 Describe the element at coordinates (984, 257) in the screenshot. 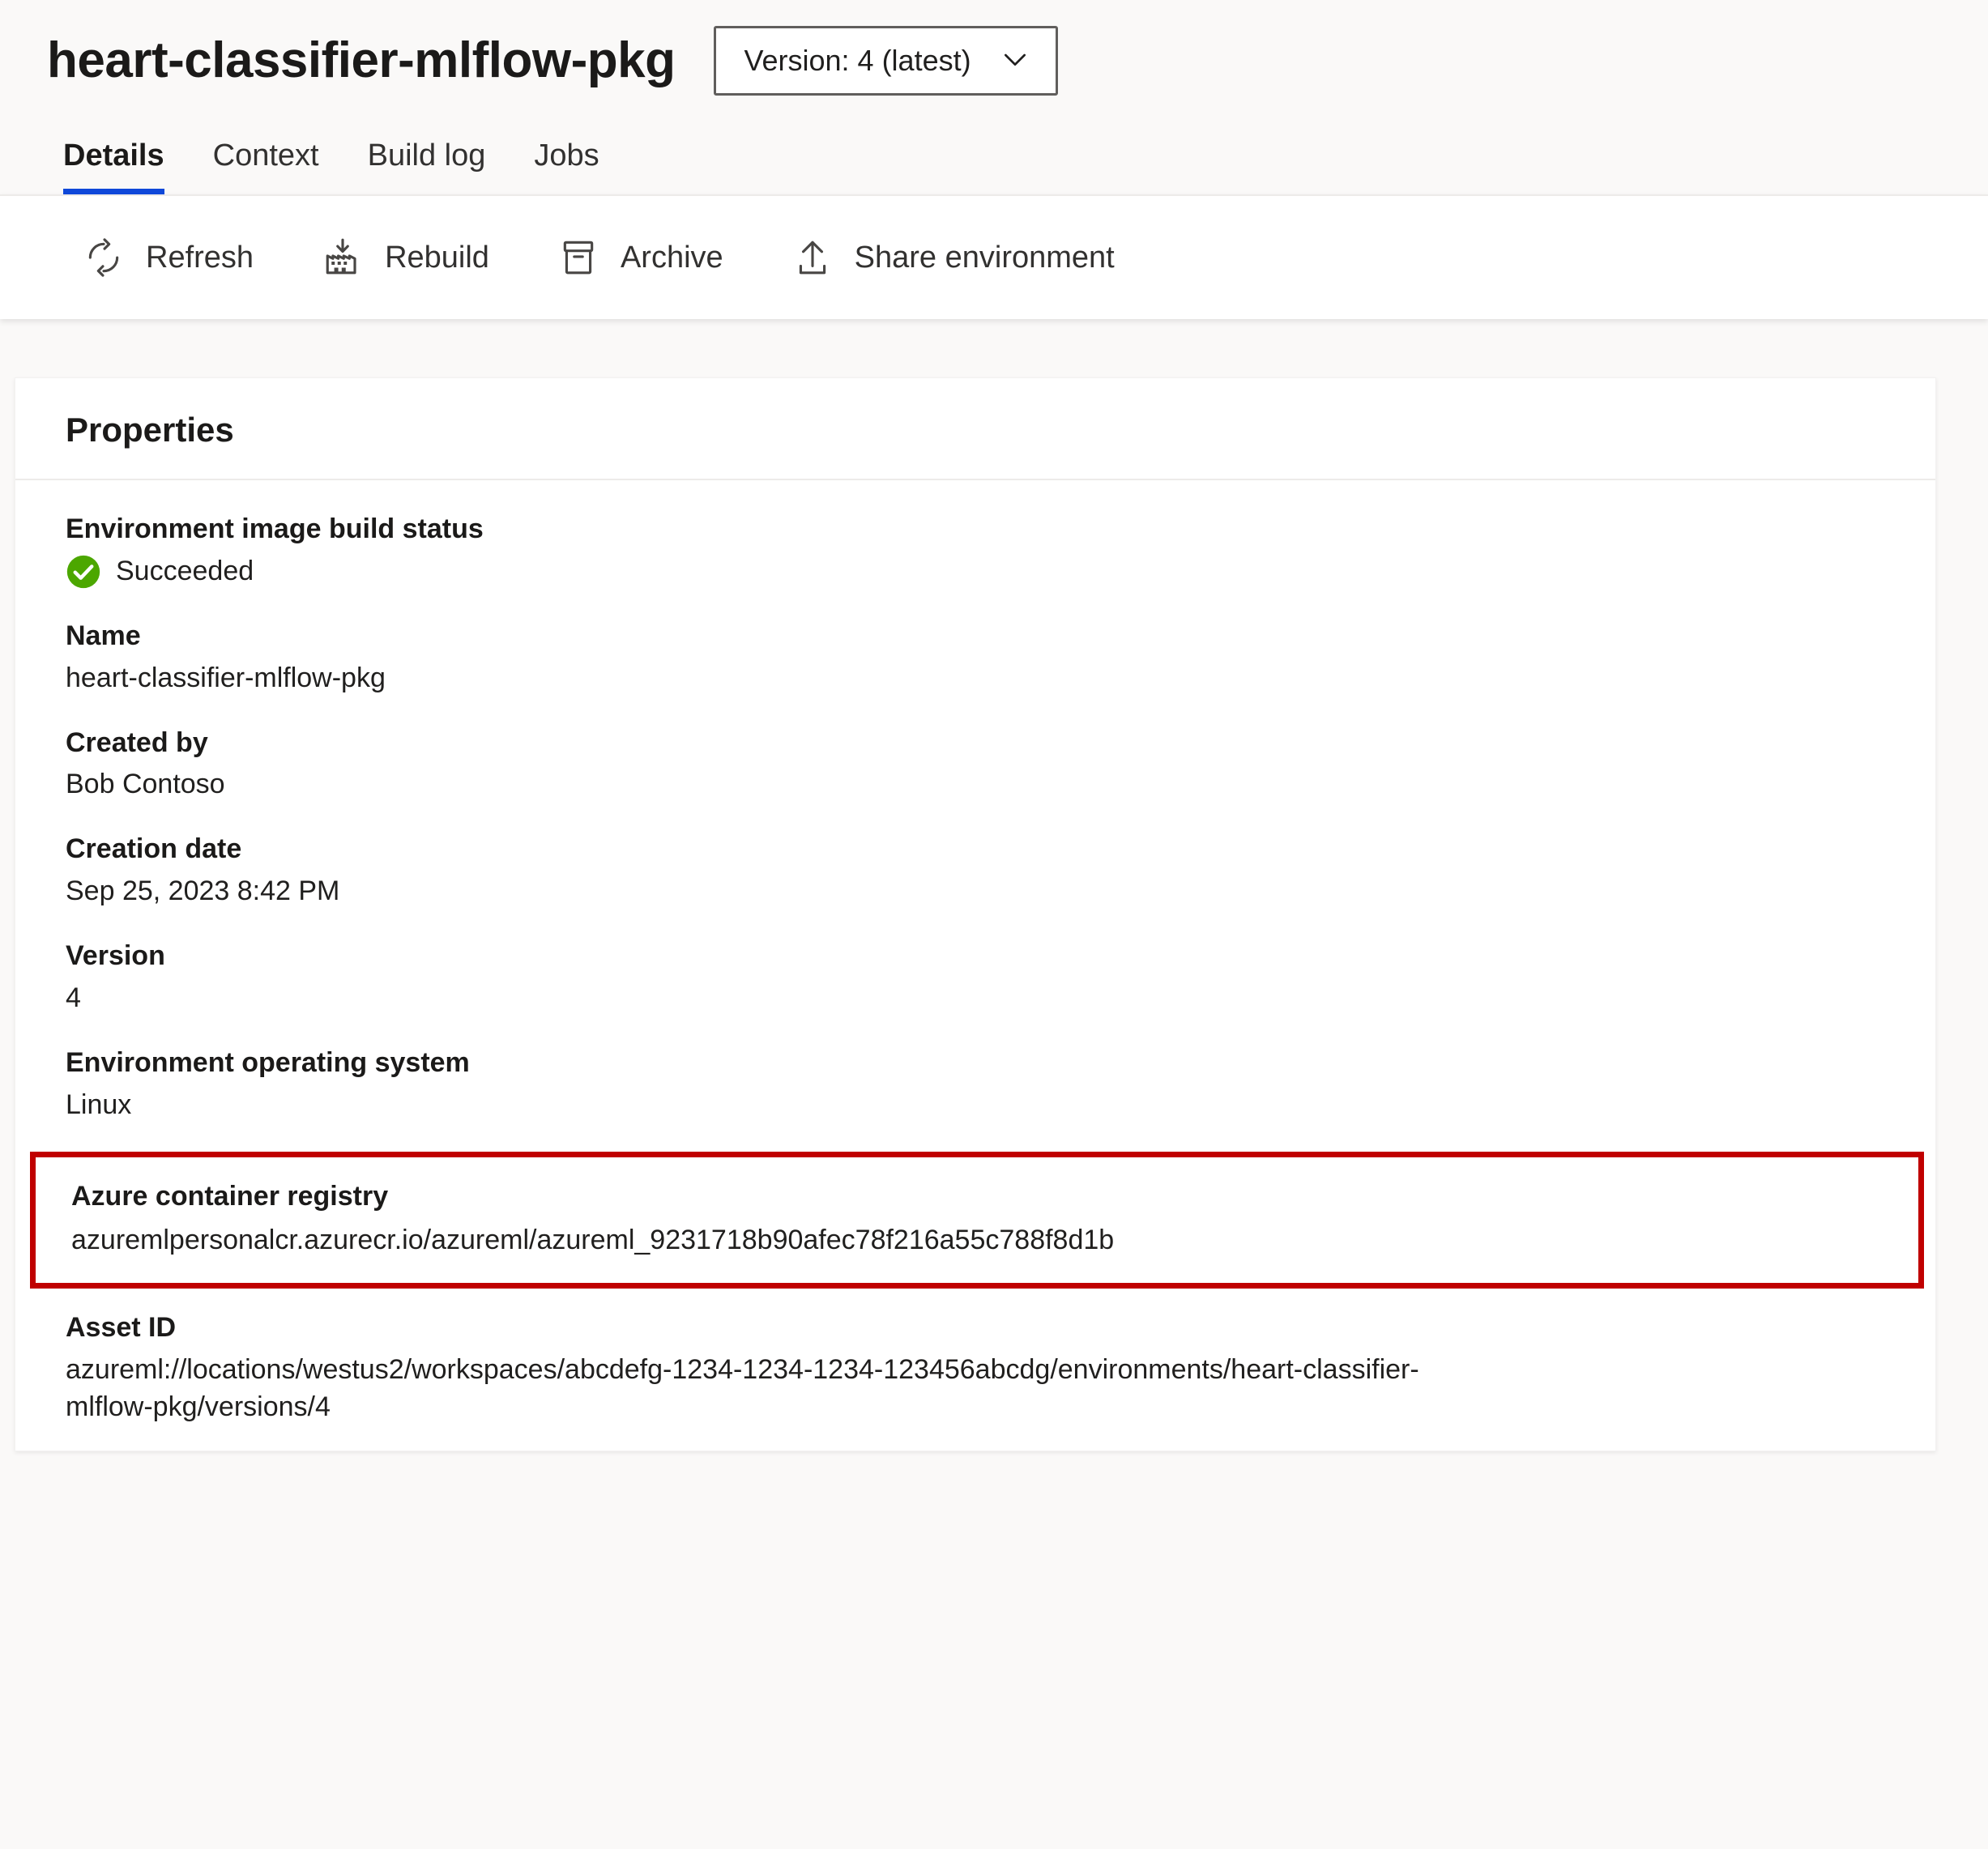

I see `share-environment-label: Share environment` at that location.